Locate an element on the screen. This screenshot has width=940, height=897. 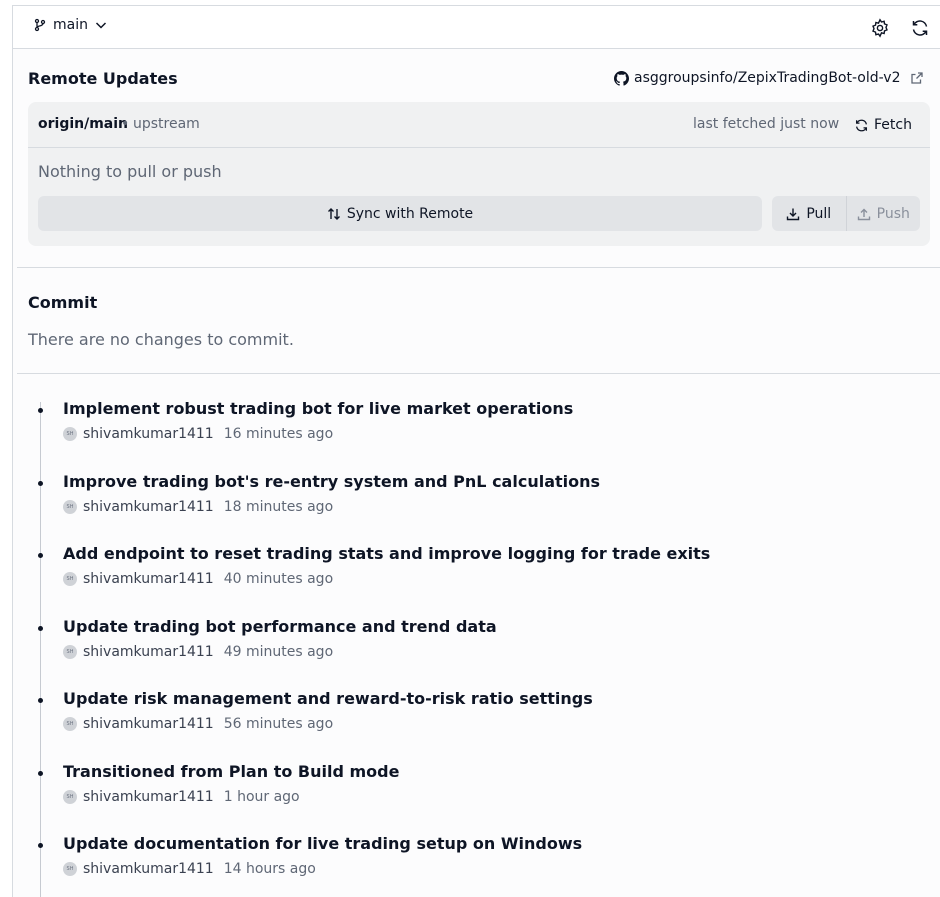
download-icon is located at coordinates (793, 214).